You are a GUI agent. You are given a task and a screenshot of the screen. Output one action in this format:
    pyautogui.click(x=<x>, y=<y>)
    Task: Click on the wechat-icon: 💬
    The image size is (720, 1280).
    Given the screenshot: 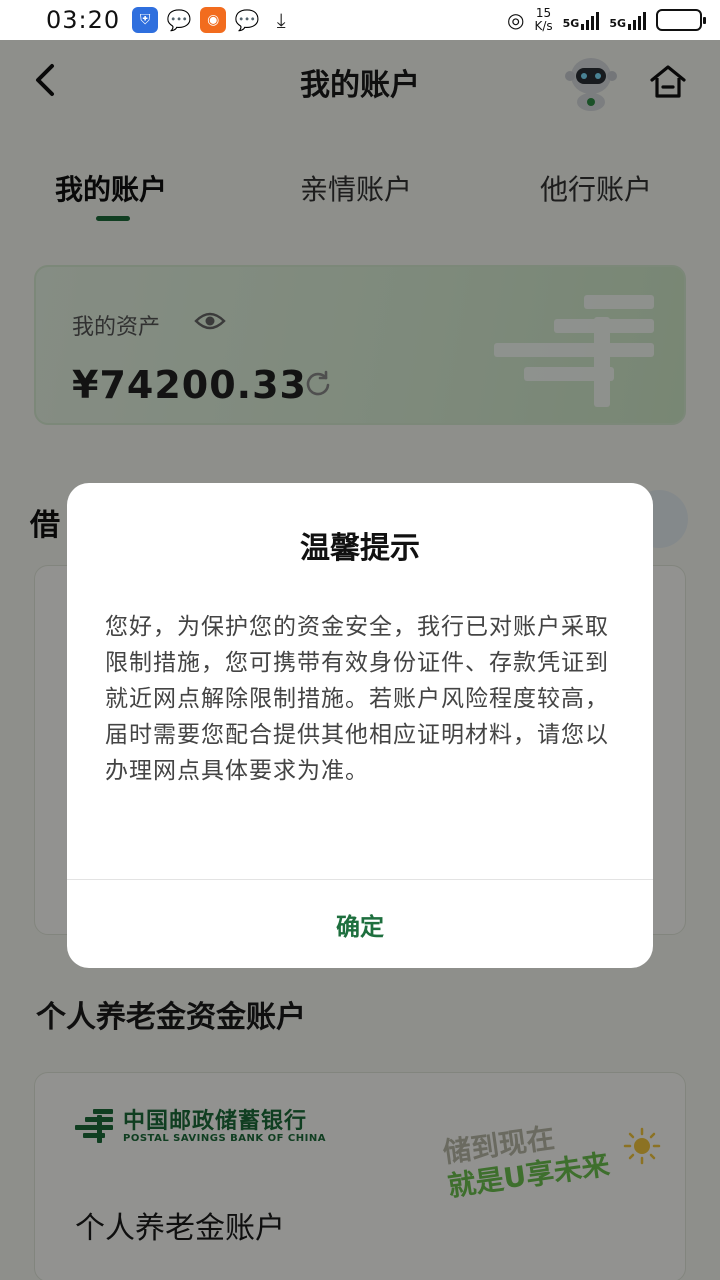 What is the action you would take?
    pyautogui.click(x=179, y=20)
    